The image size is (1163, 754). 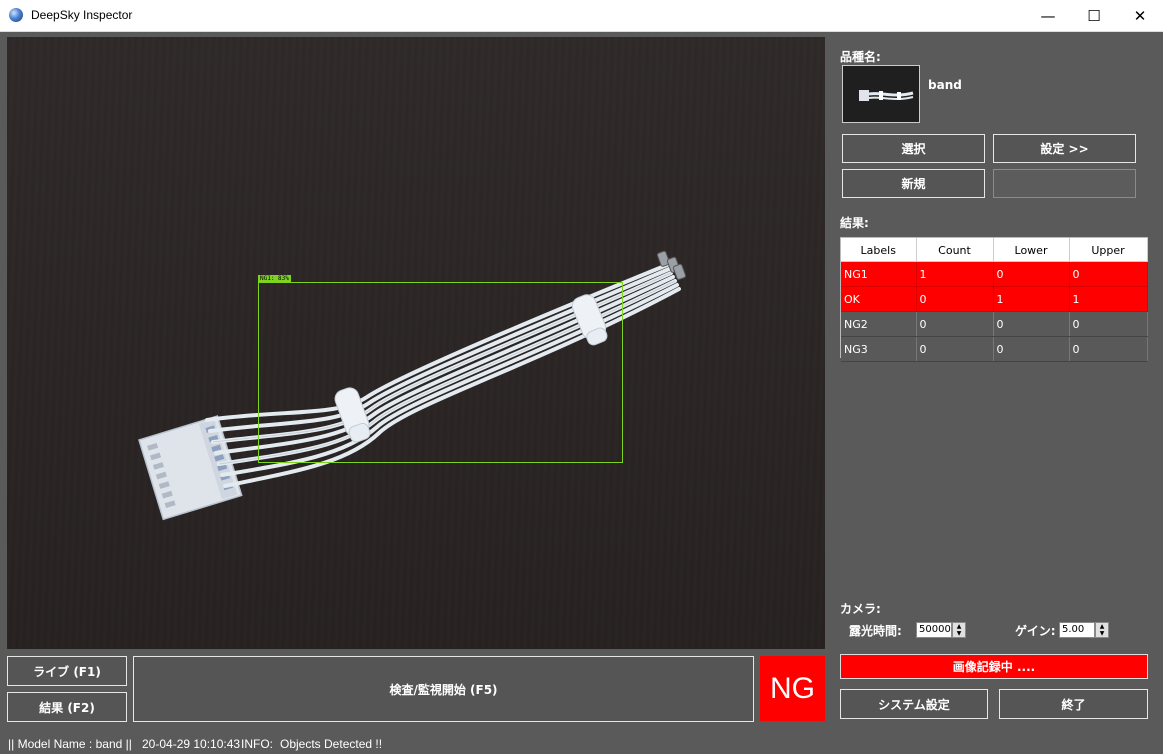 I want to click on product-thumbnail-image, so click(x=881, y=94).